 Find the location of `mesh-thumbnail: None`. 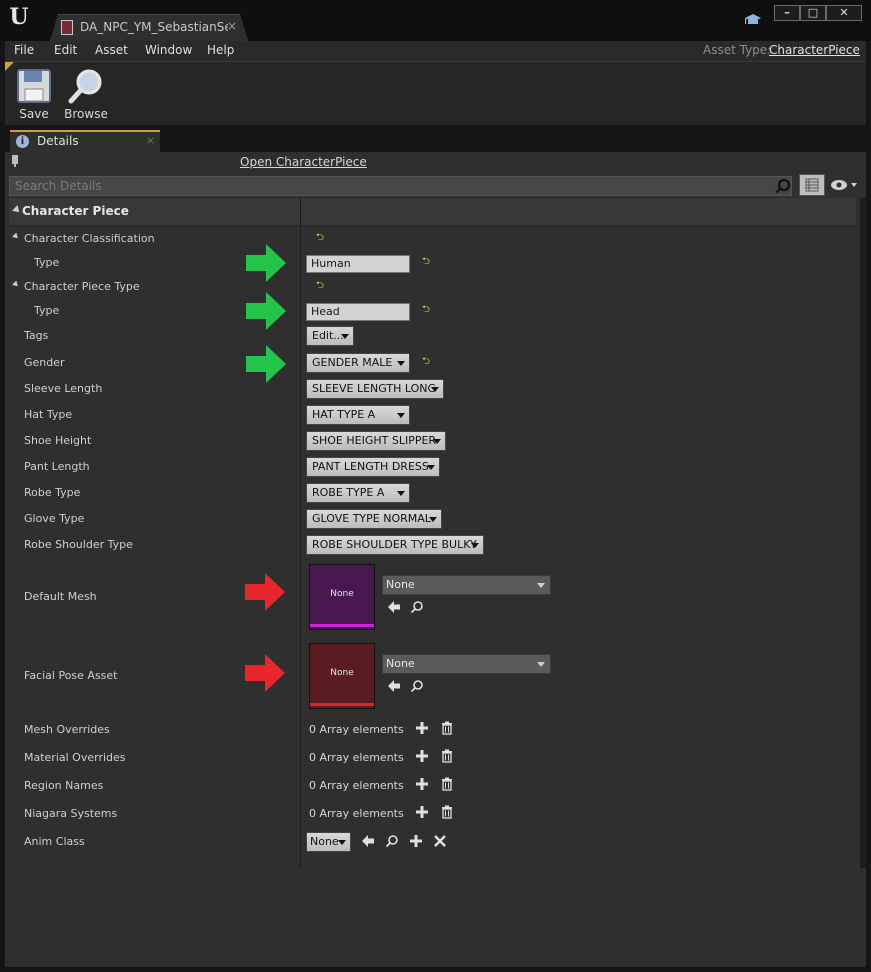

mesh-thumbnail: None is located at coordinates (342, 597).